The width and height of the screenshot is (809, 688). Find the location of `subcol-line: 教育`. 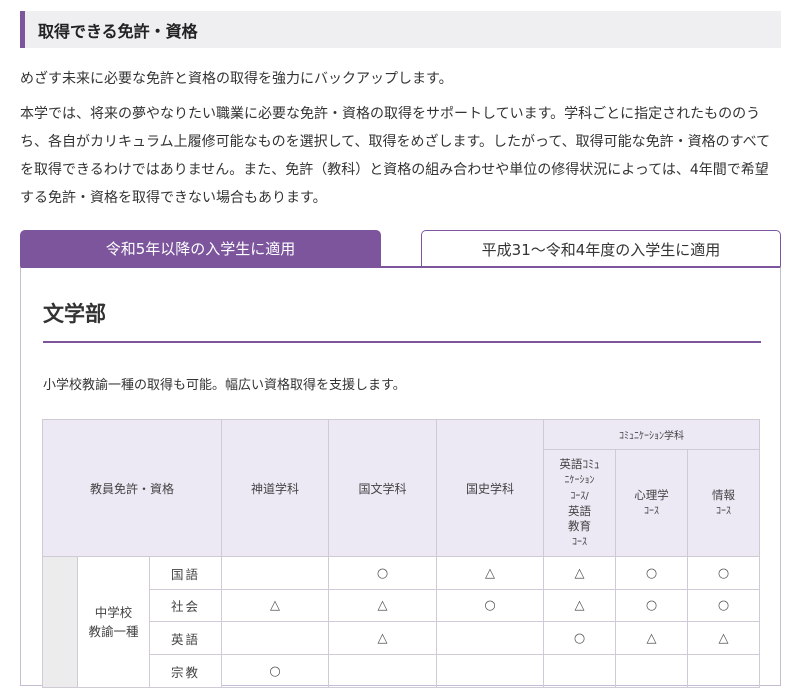

subcol-line: 教育 is located at coordinates (579, 525).